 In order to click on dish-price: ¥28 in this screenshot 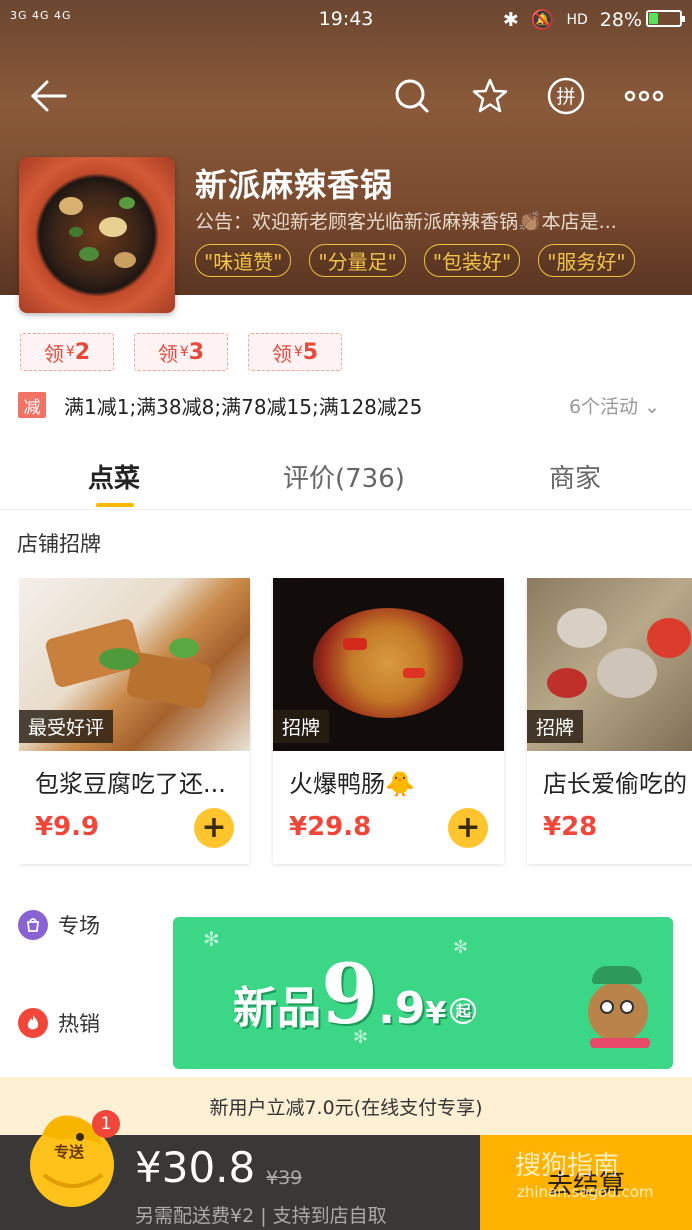, I will do `click(570, 827)`.